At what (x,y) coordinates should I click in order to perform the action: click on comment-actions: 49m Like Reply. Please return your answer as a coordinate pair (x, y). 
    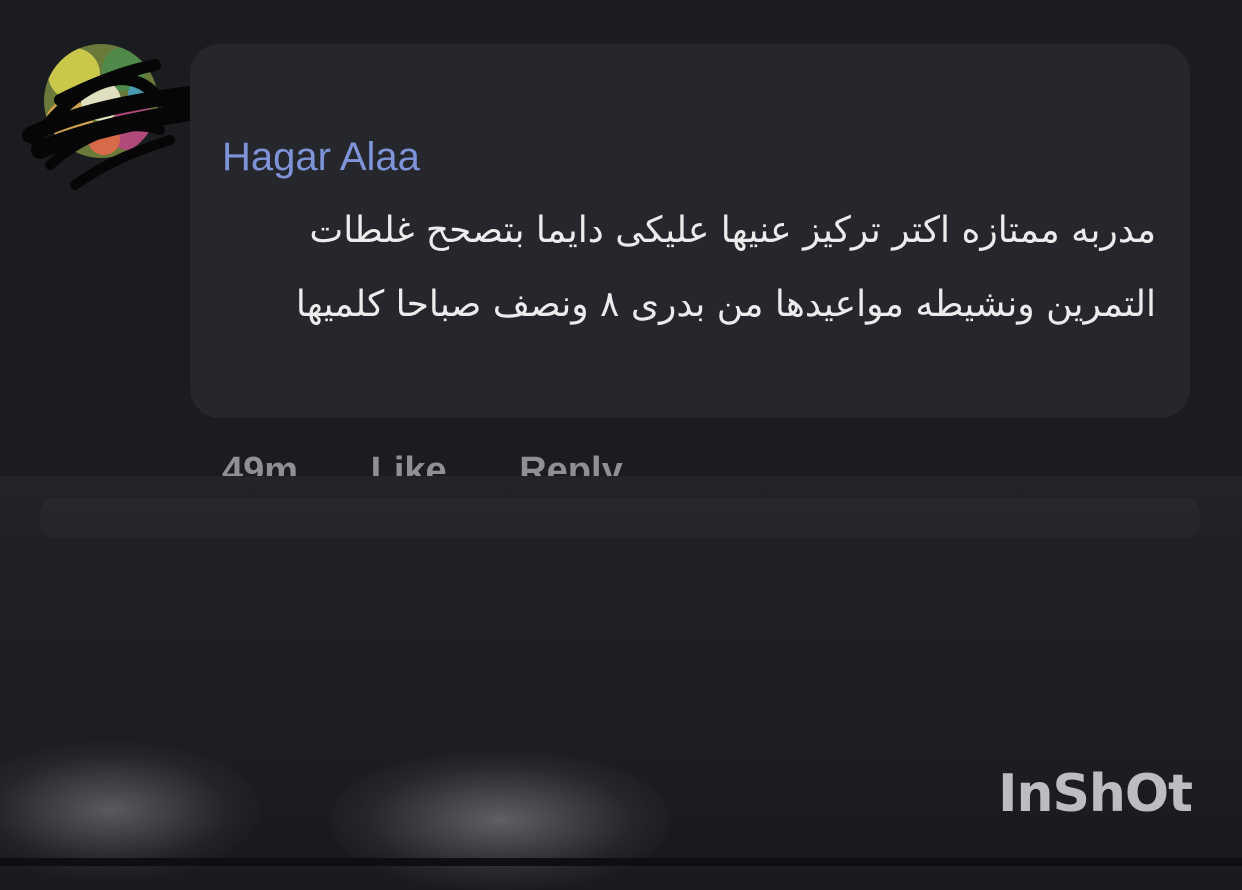
    Looking at the image, I should click on (453, 459).